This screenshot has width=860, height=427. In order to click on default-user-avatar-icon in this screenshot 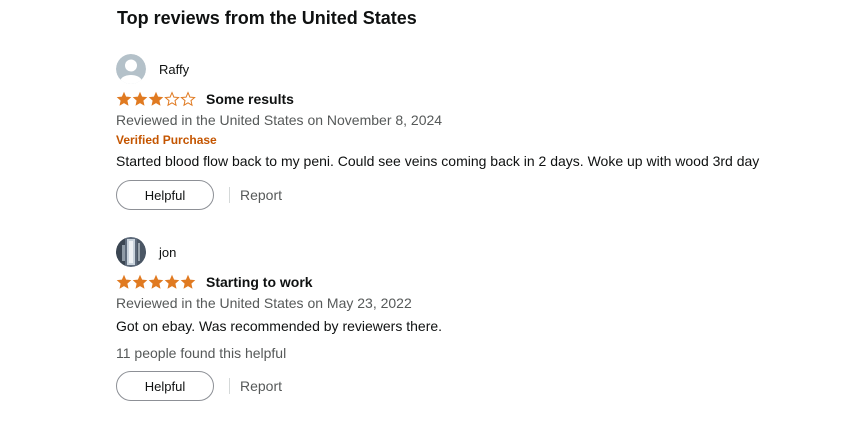, I will do `click(131, 69)`.